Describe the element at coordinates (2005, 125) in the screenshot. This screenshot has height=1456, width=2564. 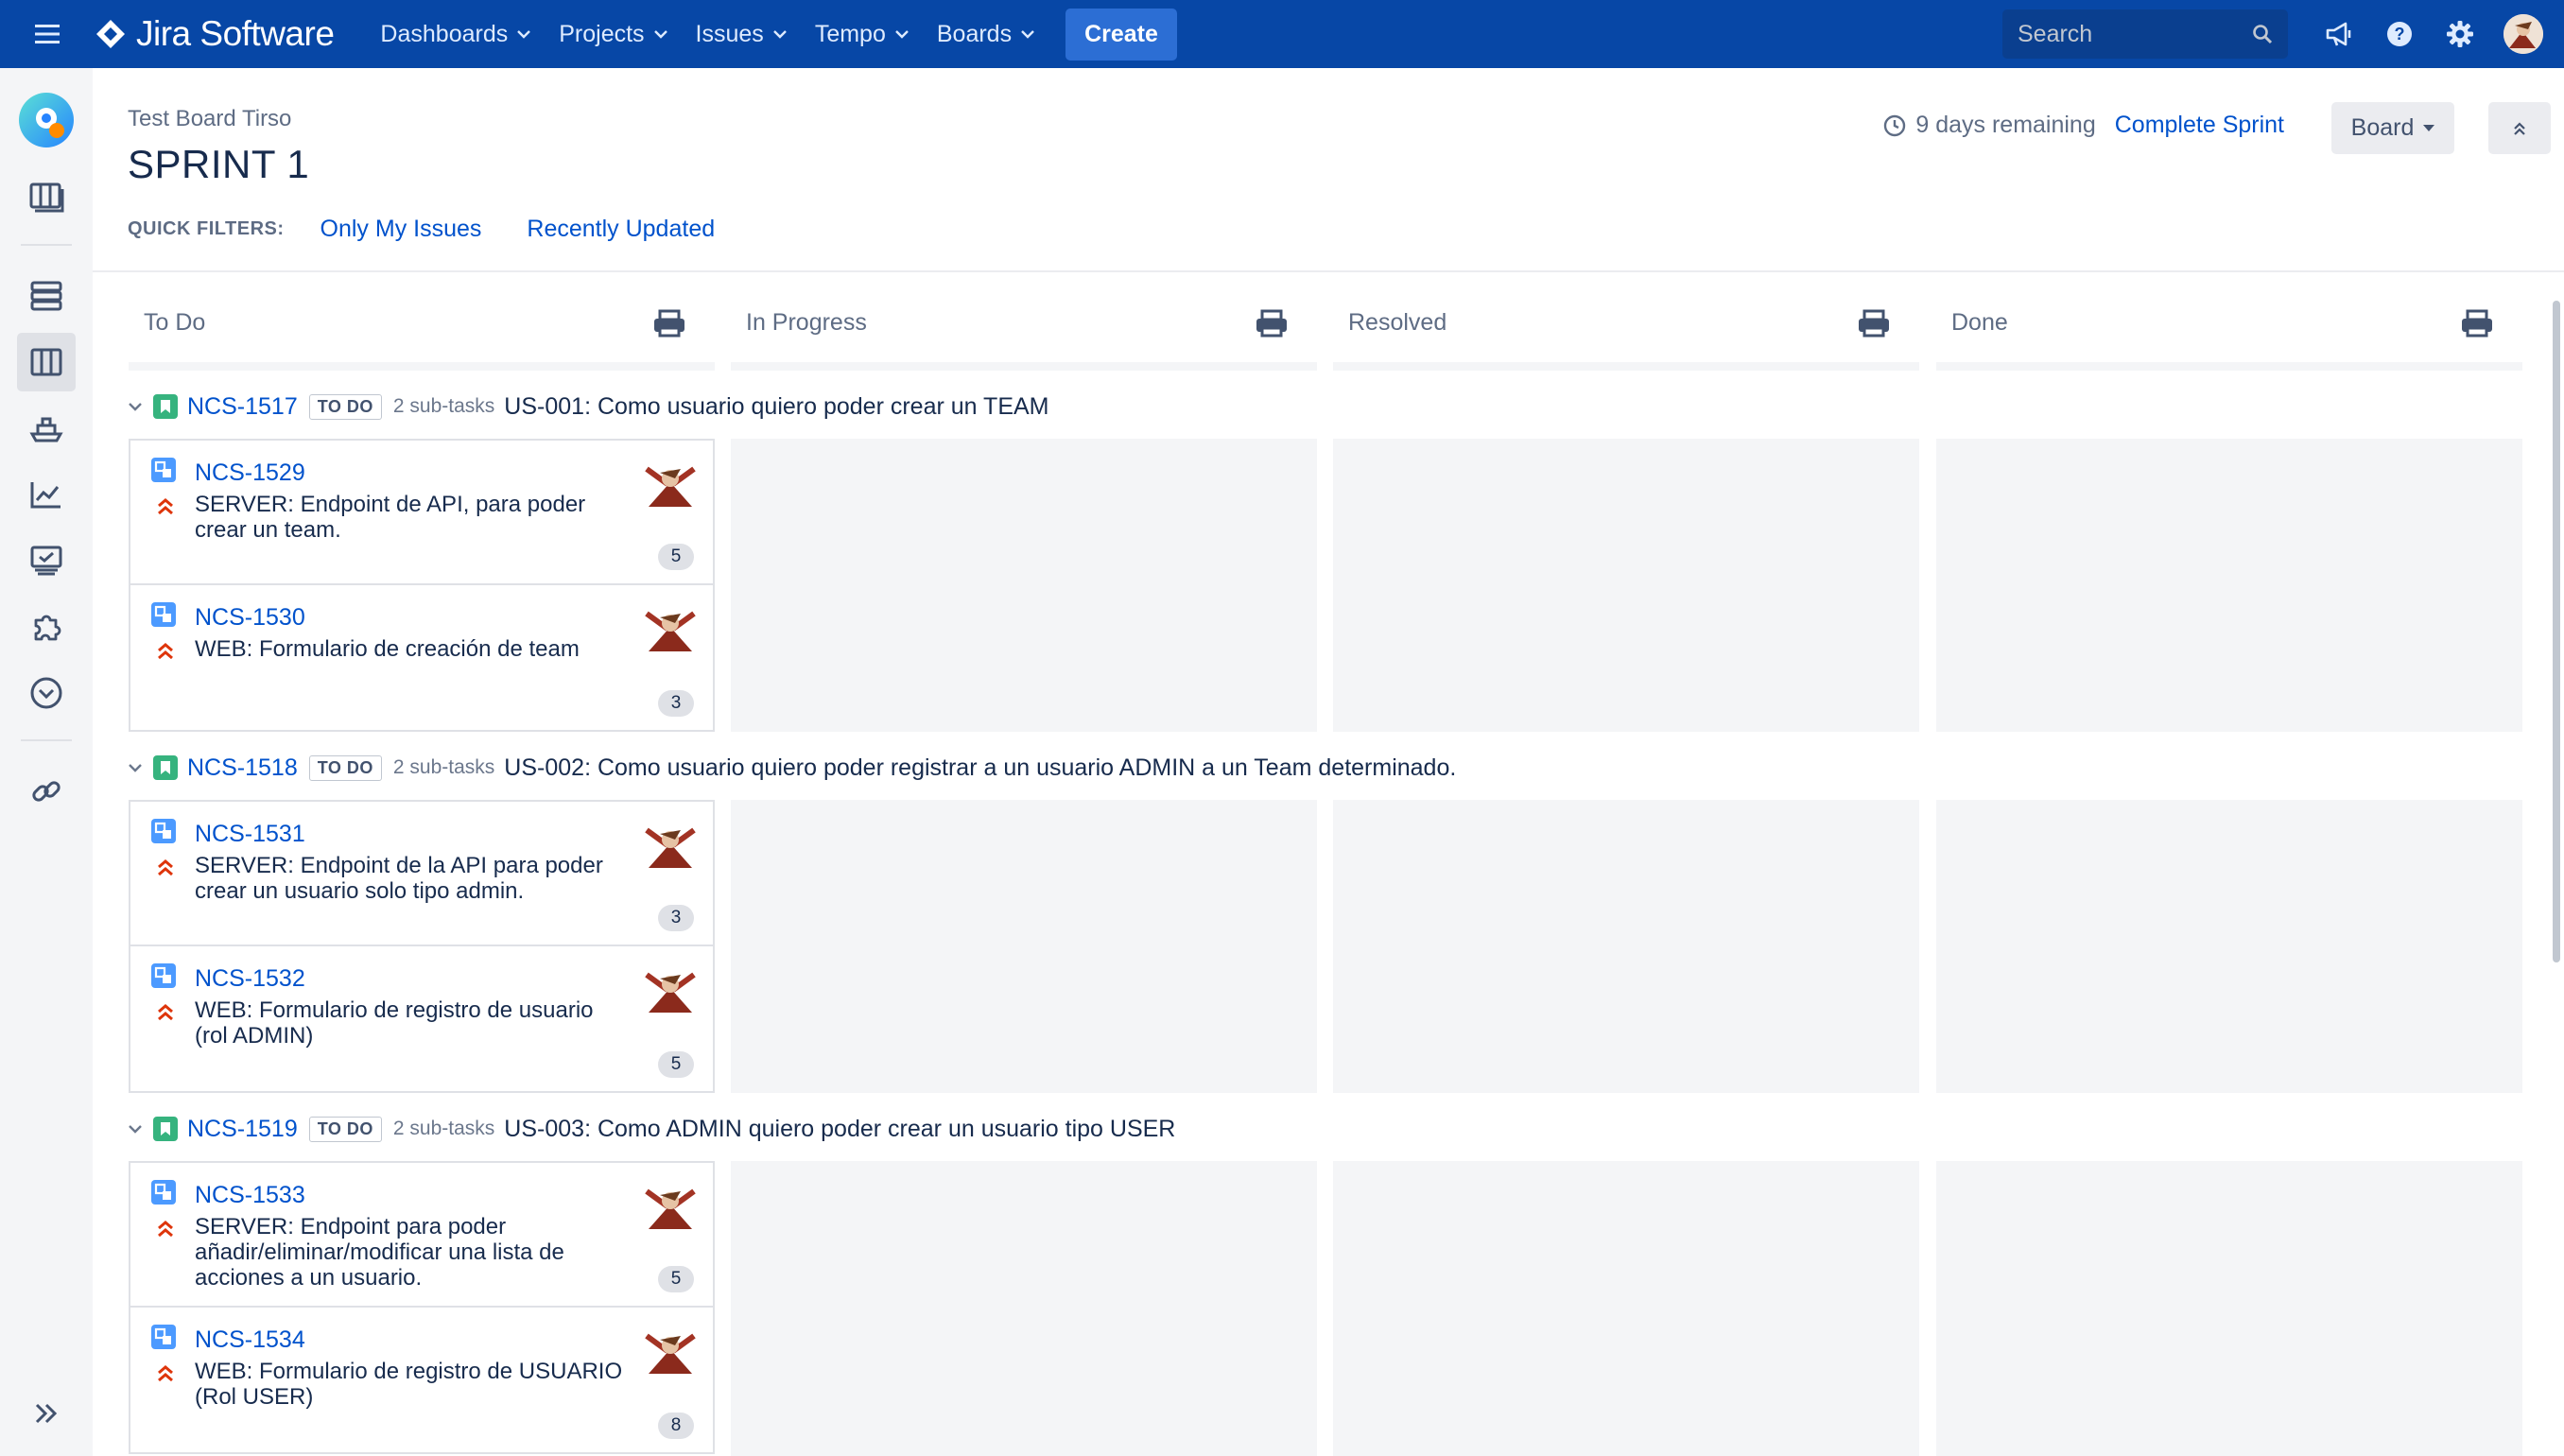
I see `days-remaining: 9 days remaining` at that location.